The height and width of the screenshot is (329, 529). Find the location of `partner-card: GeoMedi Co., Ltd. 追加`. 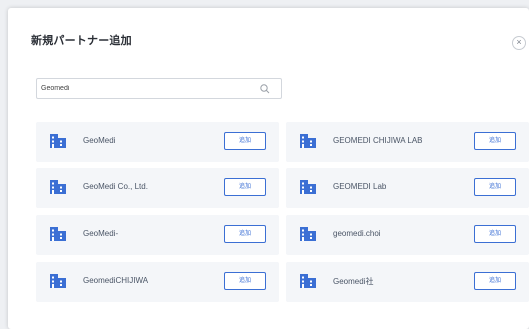

partner-card: GeoMedi Co., Ltd. 追加 is located at coordinates (157, 188).